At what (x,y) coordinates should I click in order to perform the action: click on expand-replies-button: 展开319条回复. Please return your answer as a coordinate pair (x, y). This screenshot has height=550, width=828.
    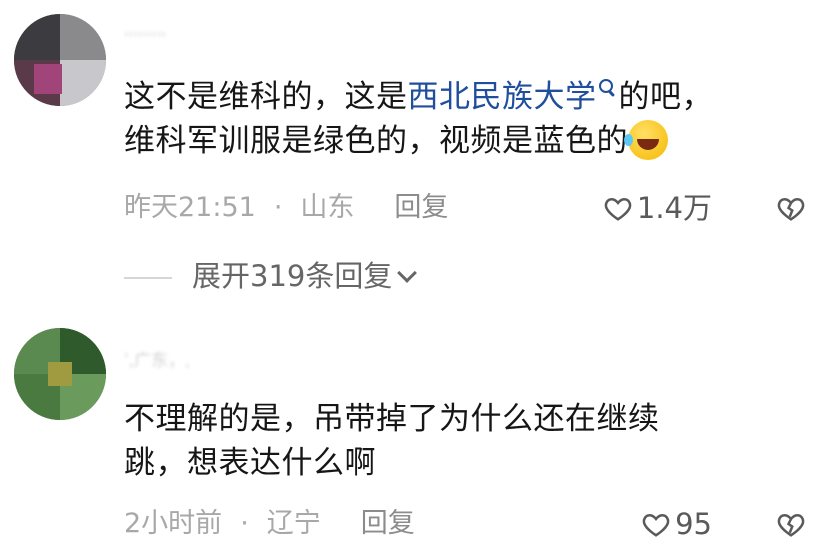
    Looking at the image, I should click on (271, 276).